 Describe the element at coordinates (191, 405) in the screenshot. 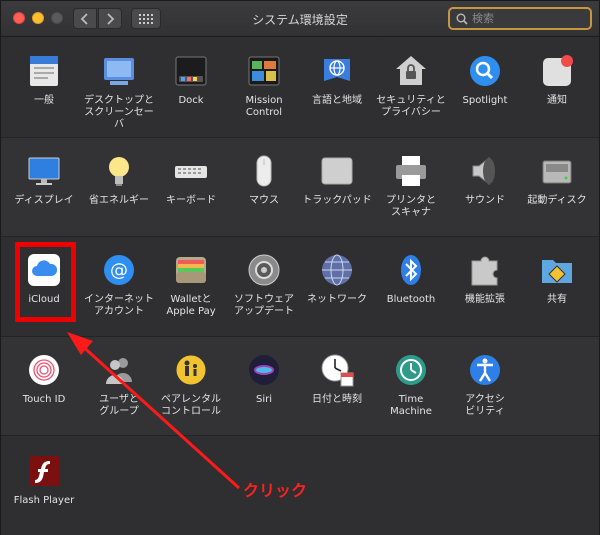

I see `pane-label: ペアレンタル コントロール` at that location.